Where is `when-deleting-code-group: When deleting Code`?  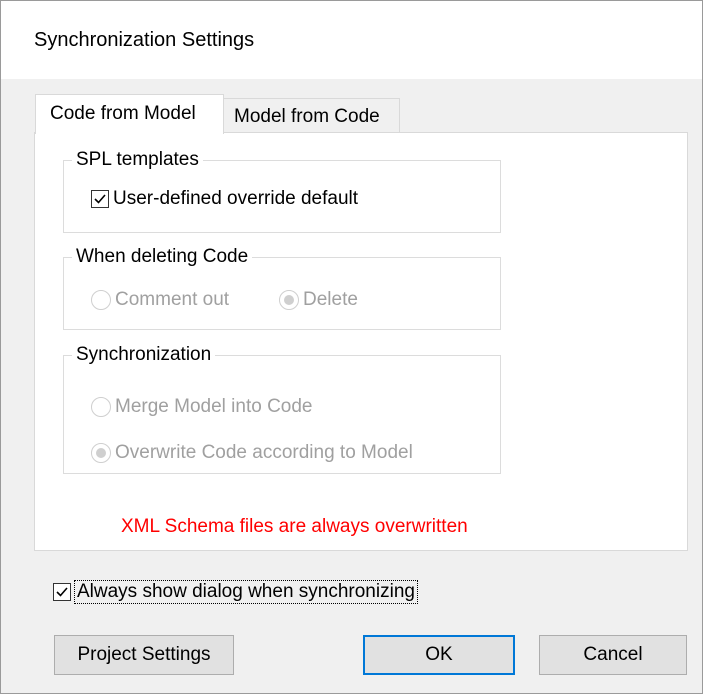 when-deleting-code-group: When deleting Code is located at coordinates (282, 288).